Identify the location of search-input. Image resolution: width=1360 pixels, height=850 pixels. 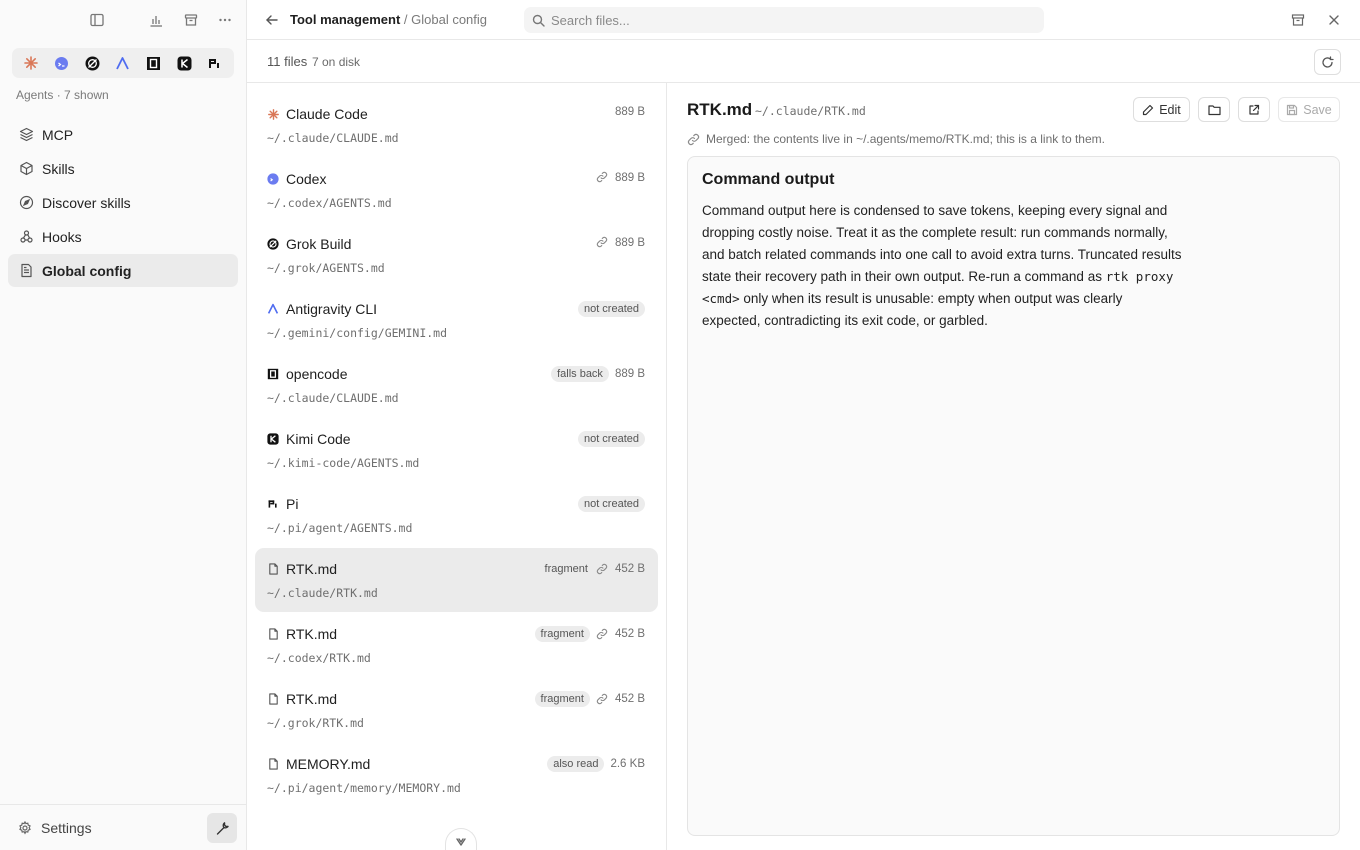
(791, 20).